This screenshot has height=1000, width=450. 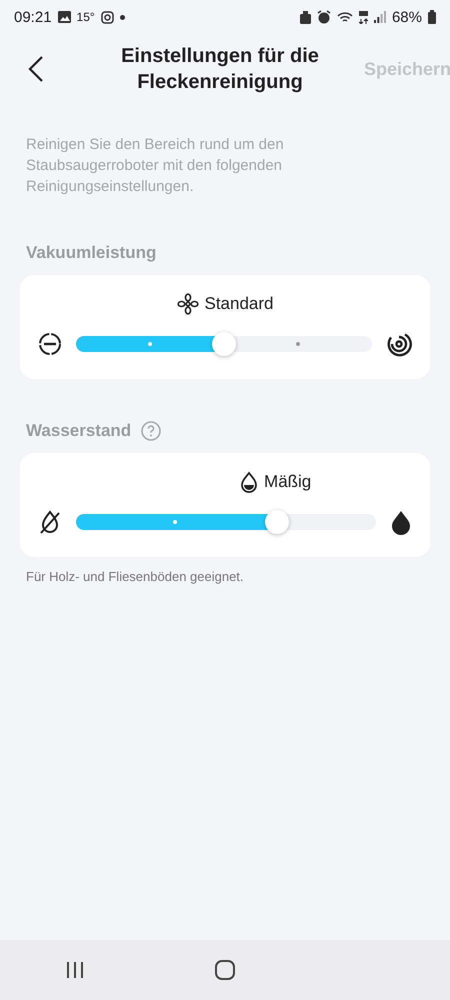 What do you see at coordinates (407, 17) in the screenshot?
I see `battery-percentage: 68%` at bounding box center [407, 17].